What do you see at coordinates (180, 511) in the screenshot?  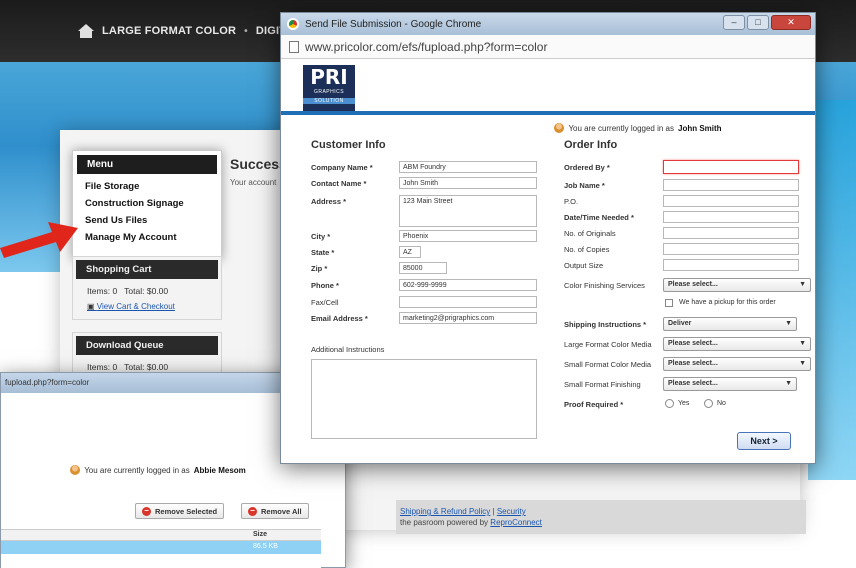 I see `remove-selected-button: − Remove Selected` at bounding box center [180, 511].